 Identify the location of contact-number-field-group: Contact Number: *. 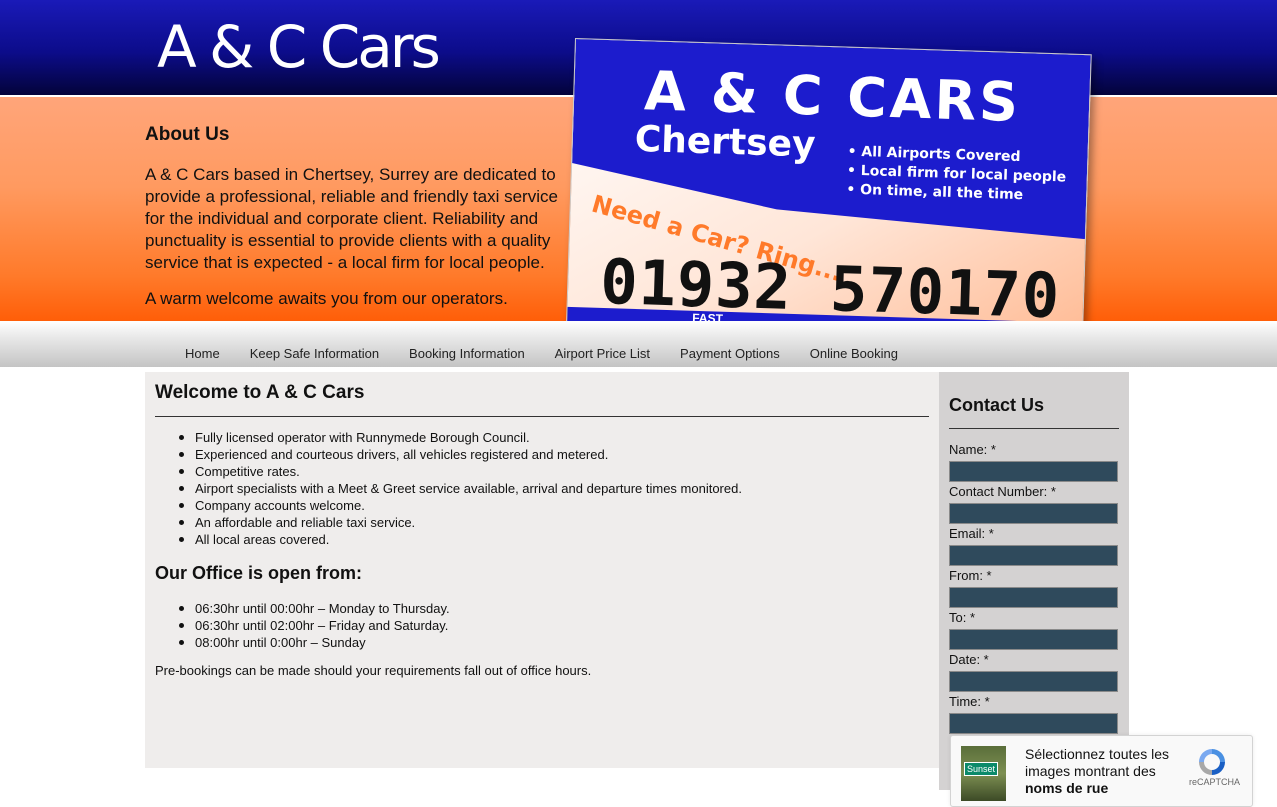
(1034, 504).